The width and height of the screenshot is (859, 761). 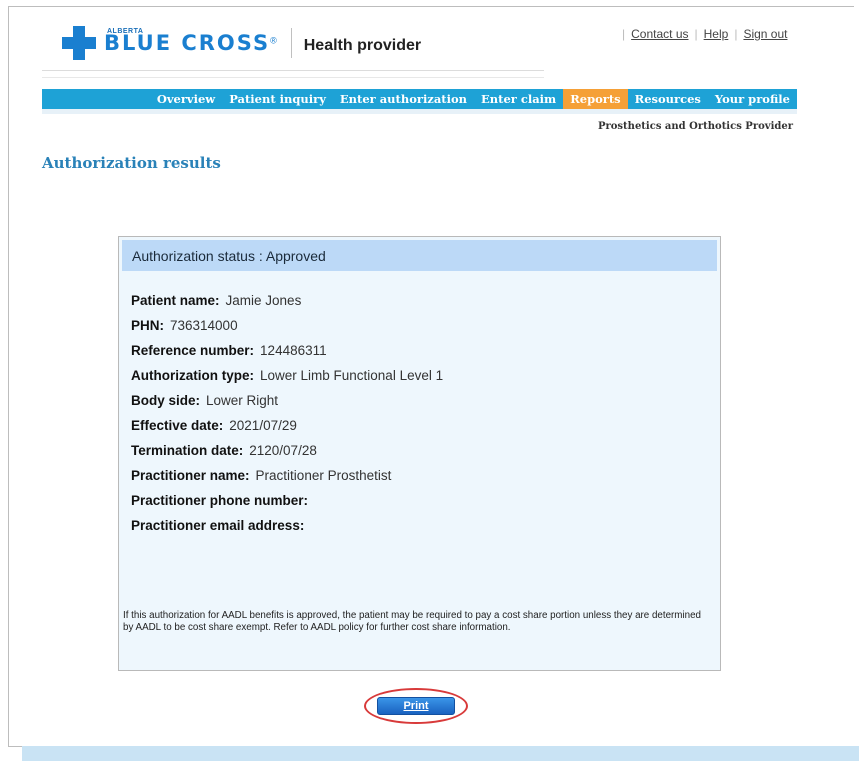 I want to click on registered-mark: ®, so click(x=273, y=40).